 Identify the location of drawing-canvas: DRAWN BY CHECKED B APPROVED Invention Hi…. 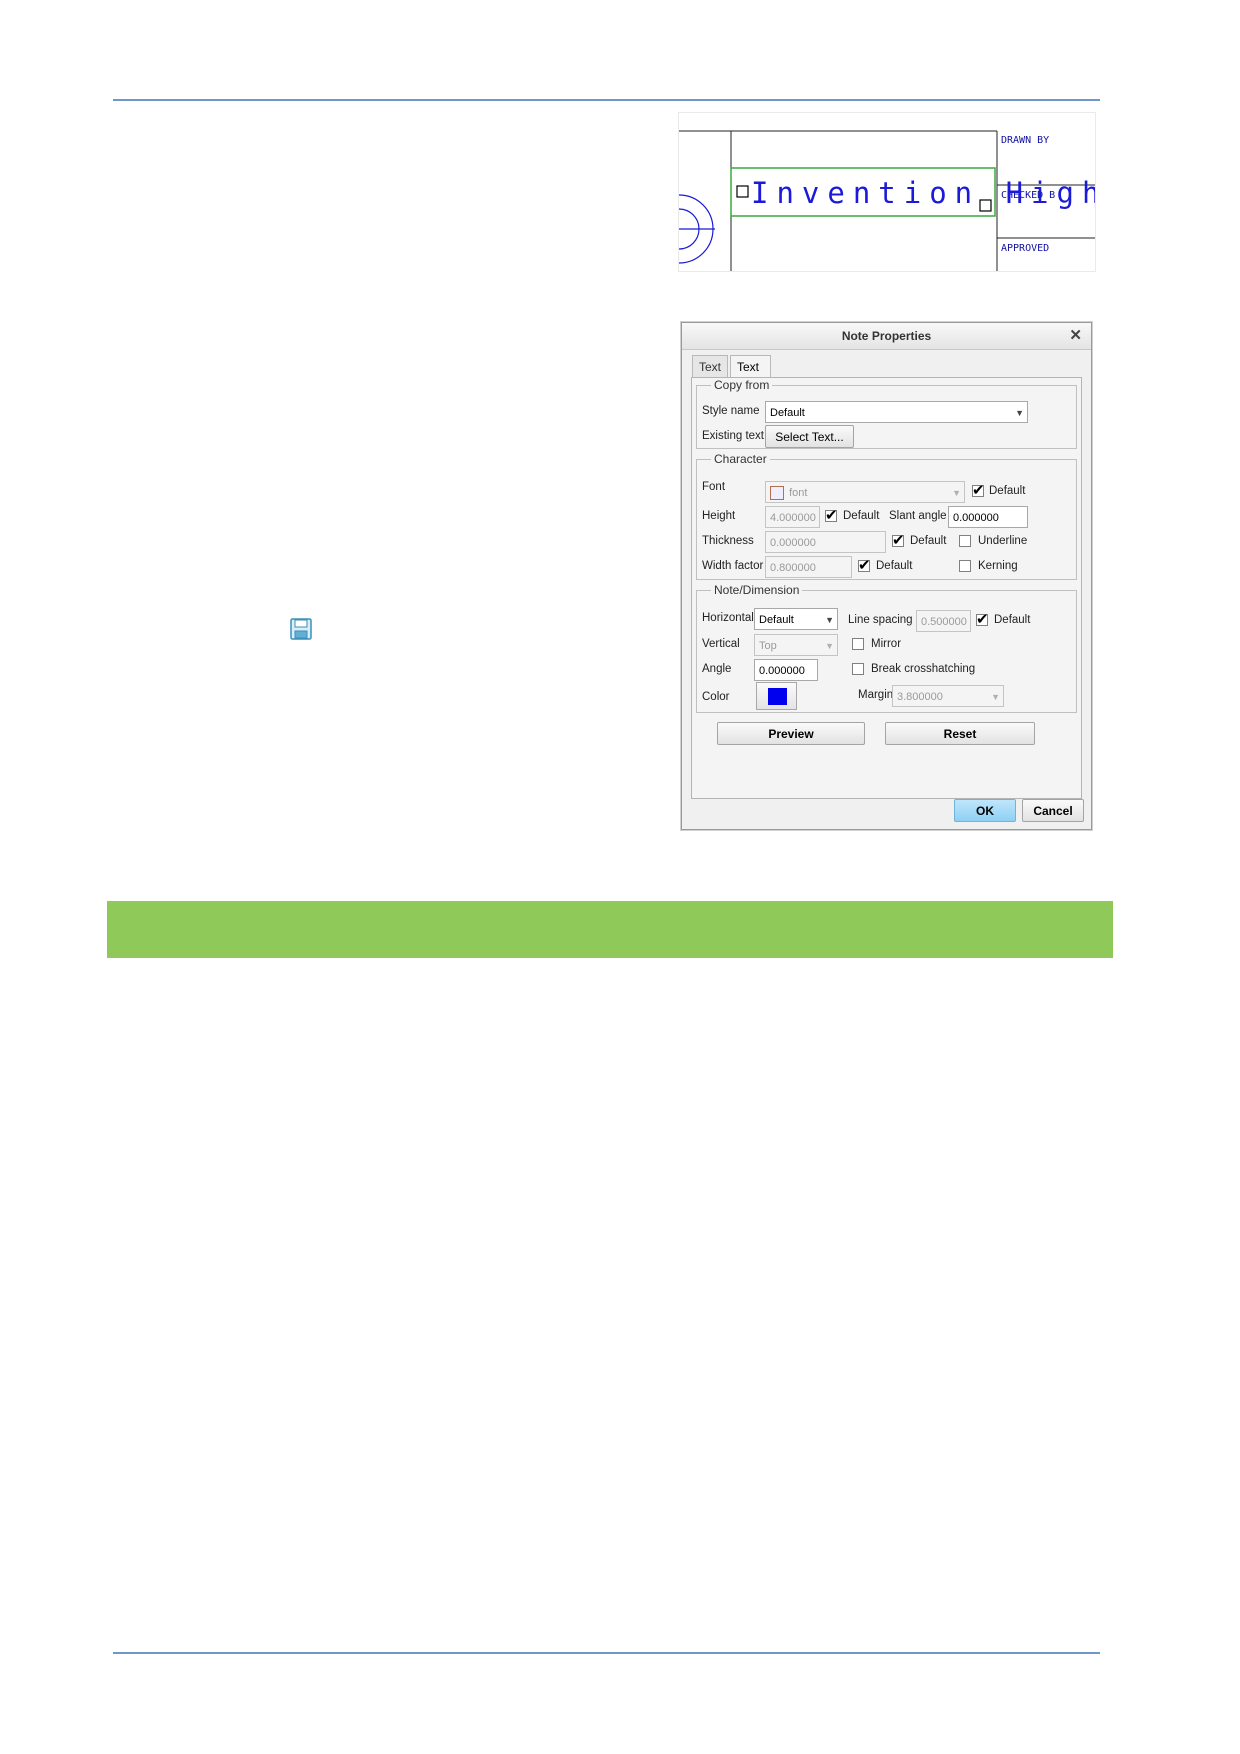
(887, 200).